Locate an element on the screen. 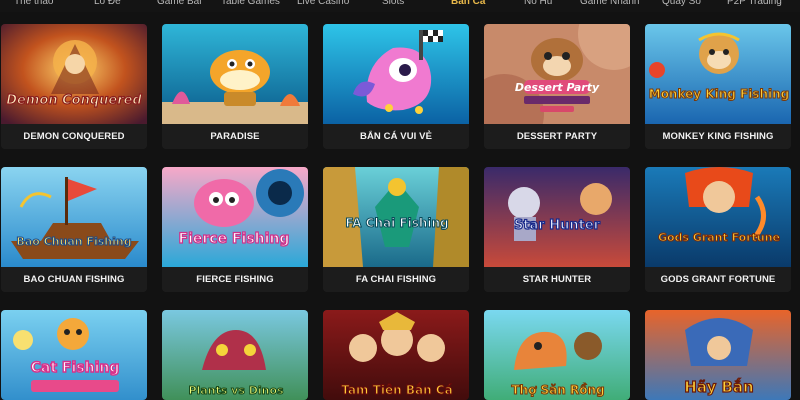 This screenshot has width=800, height=400. game-card-ban-ca-vui-ve: BẮN CÁ VUI VẺ is located at coordinates (396, 86).